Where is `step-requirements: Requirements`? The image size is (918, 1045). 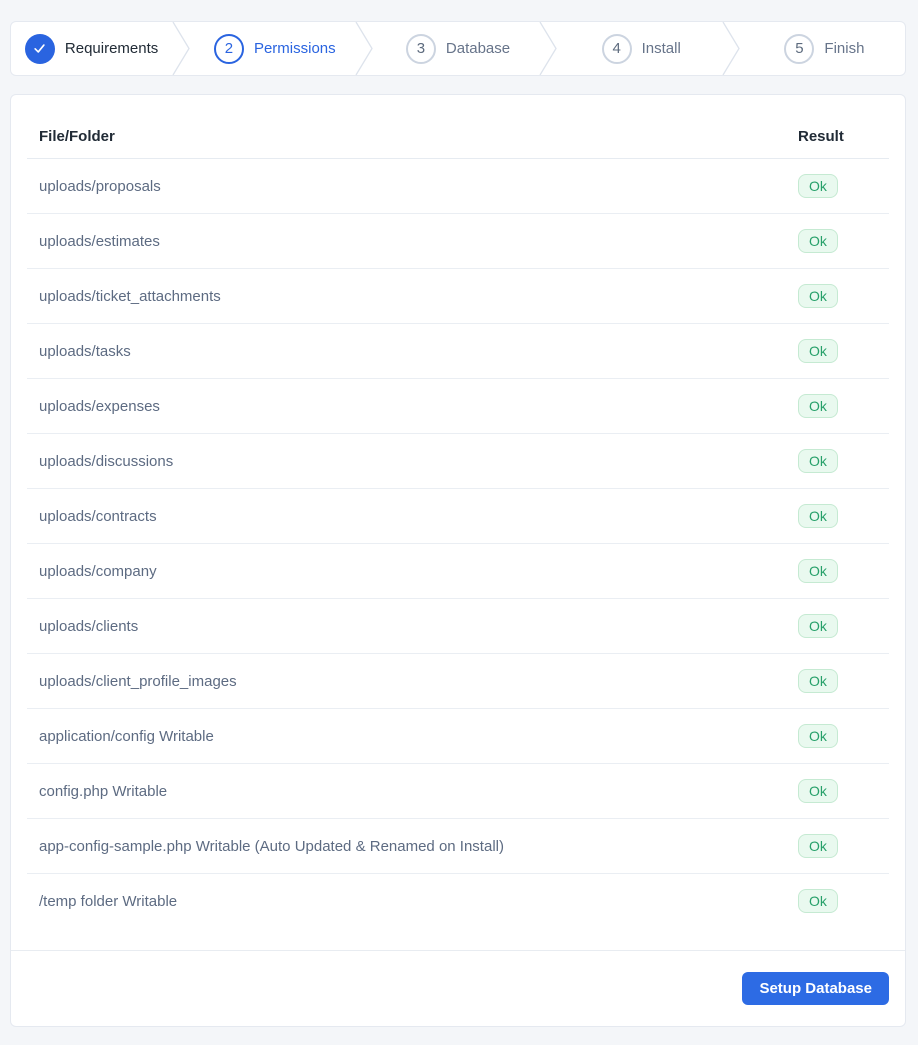
step-requirements: Requirements is located at coordinates (91, 48).